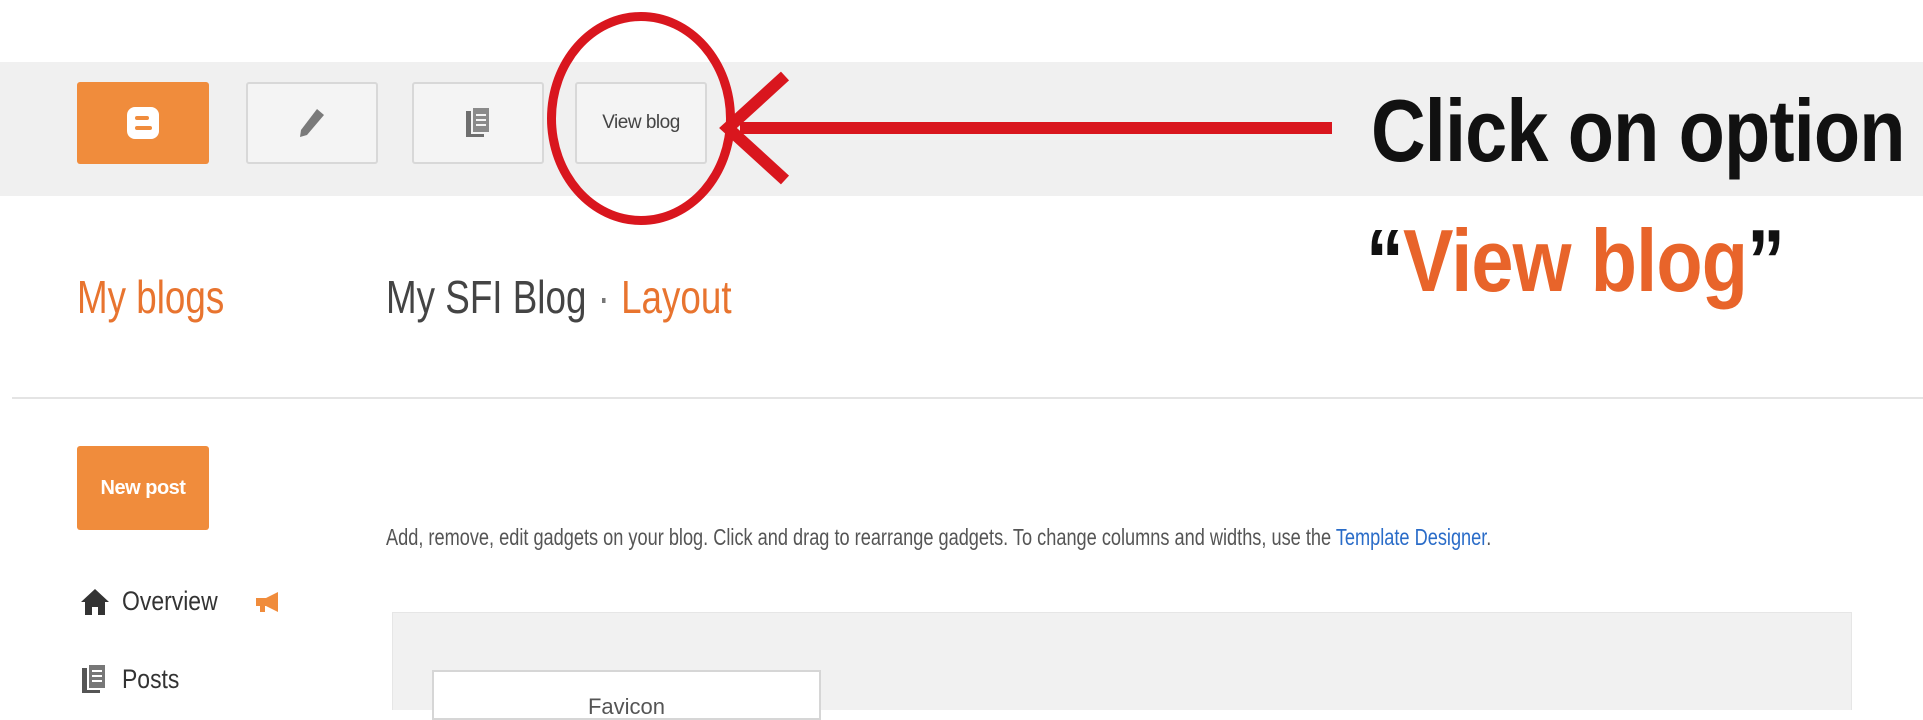 This screenshot has height=720, width=1923. I want to click on blogger-logo-icon, so click(143, 123).